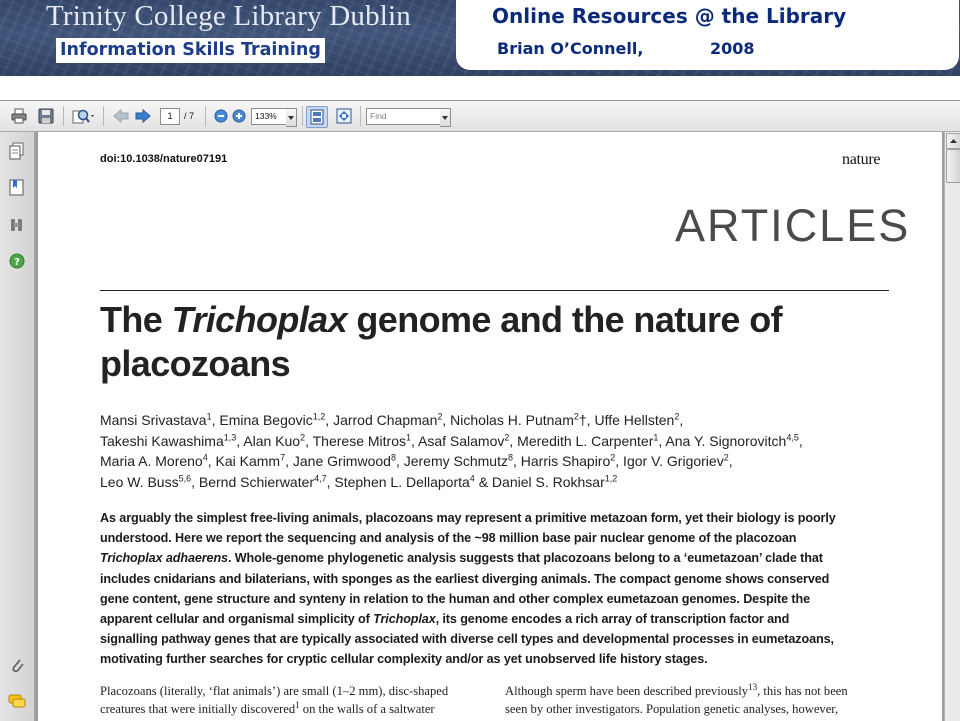 This screenshot has width=960, height=721. I want to click on text-run: , Nicholas H. Putnam, so click(508, 420).